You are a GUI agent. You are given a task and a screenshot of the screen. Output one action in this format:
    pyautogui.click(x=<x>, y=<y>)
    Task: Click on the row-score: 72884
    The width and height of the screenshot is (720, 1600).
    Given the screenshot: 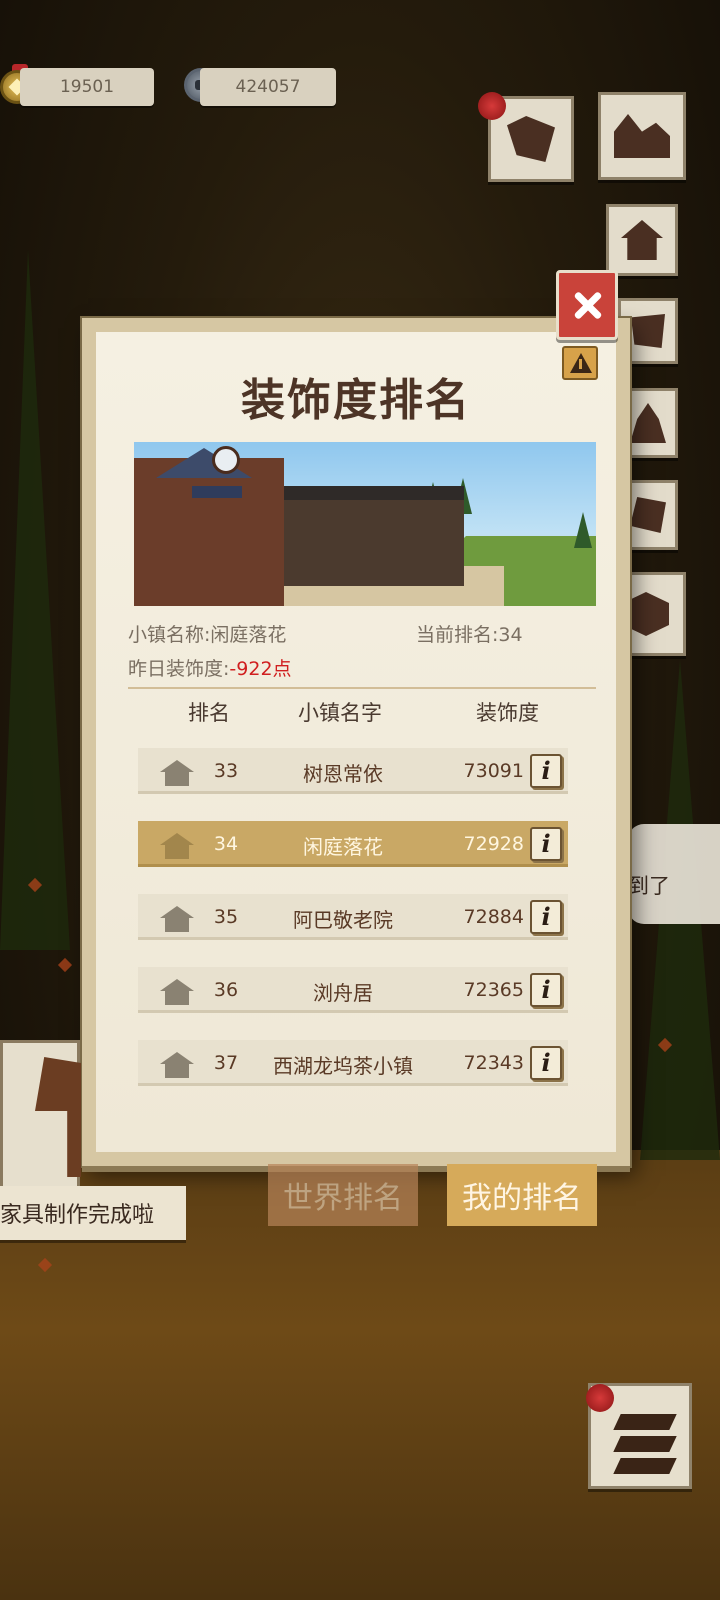 What is the action you would take?
    pyautogui.click(x=493, y=917)
    